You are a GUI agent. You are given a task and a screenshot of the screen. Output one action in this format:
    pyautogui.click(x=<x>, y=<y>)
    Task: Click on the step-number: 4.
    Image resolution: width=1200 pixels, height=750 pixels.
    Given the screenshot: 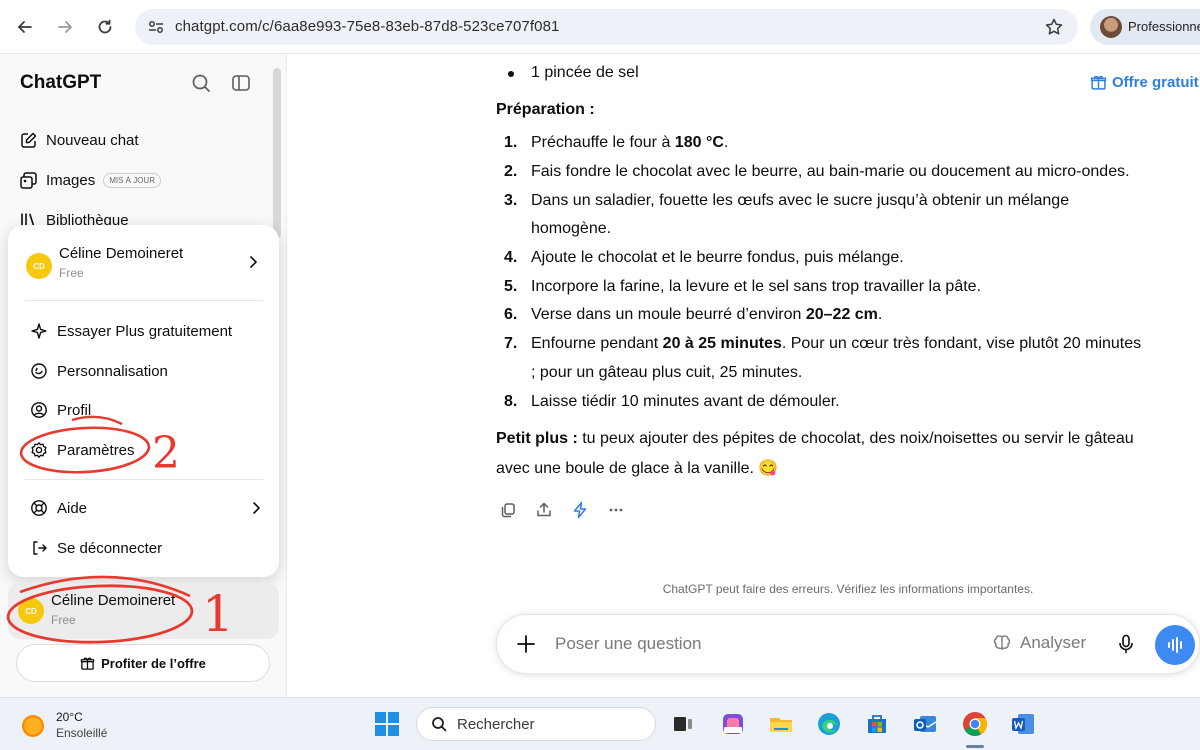 What is the action you would take?
    pyautogui.click(x=511, y=257)
    